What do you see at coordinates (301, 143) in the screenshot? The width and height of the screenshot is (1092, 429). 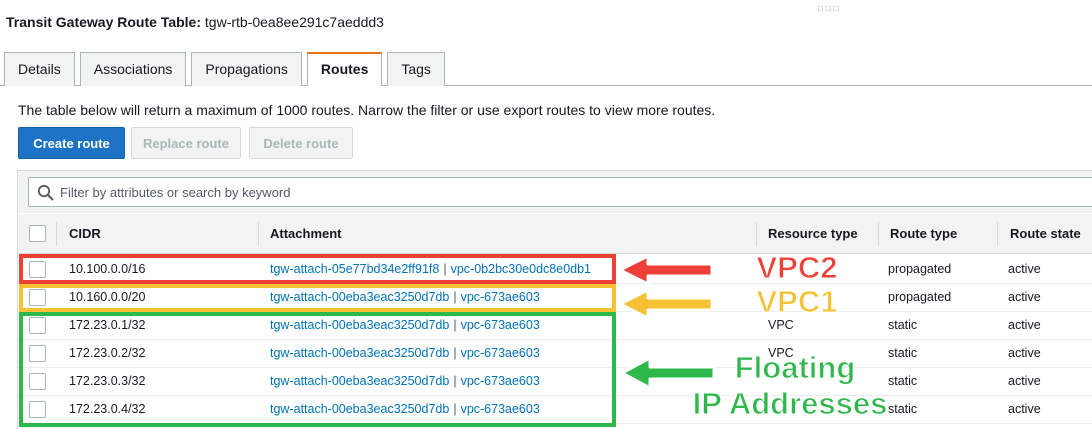 I see `delete-route-button: Delete route` at bounding box center [301, 143].